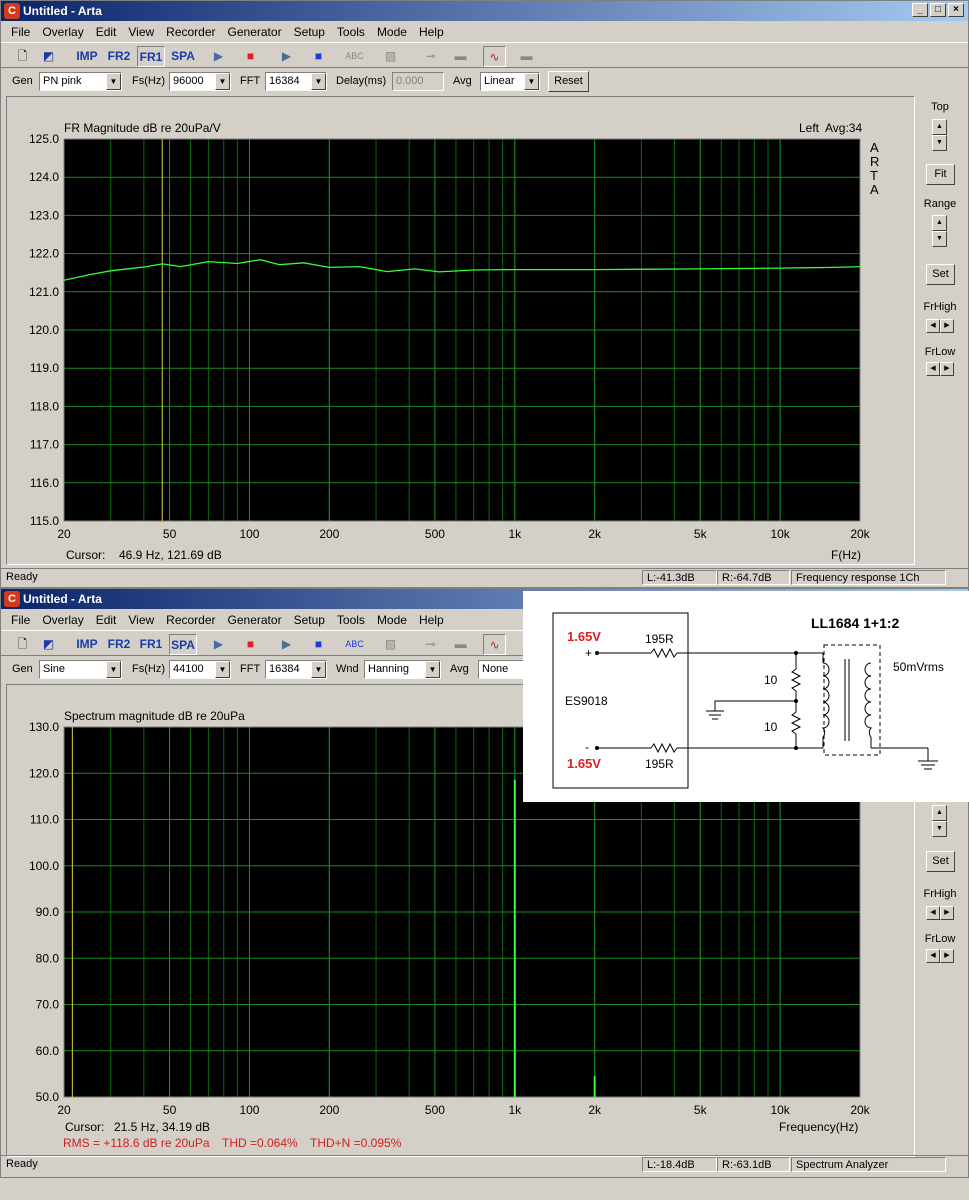 The height and width of the screenshot is (1200, 969). I want to click on range-label: Range, so click(940, 204).